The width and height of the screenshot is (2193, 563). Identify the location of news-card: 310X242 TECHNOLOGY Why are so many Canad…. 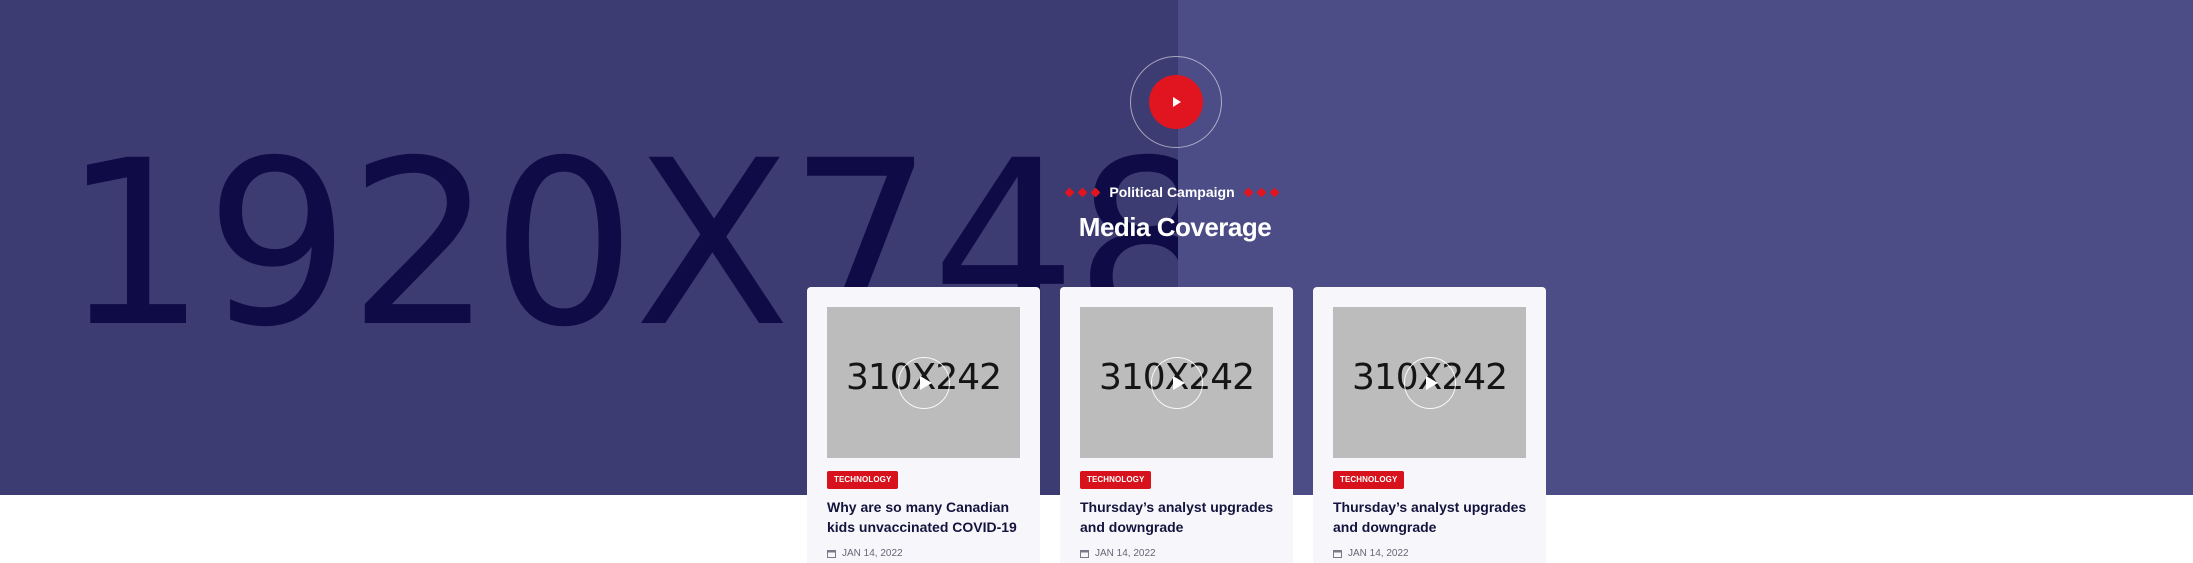
(923, 425).